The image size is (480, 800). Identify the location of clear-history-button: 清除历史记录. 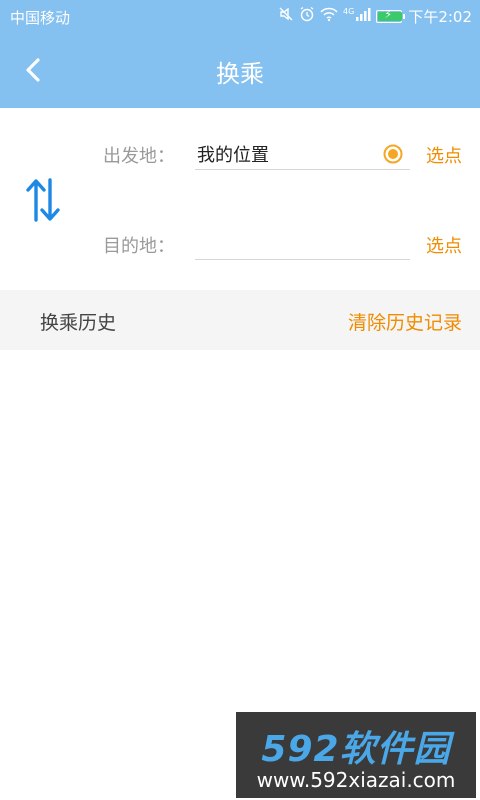
(405, 321).